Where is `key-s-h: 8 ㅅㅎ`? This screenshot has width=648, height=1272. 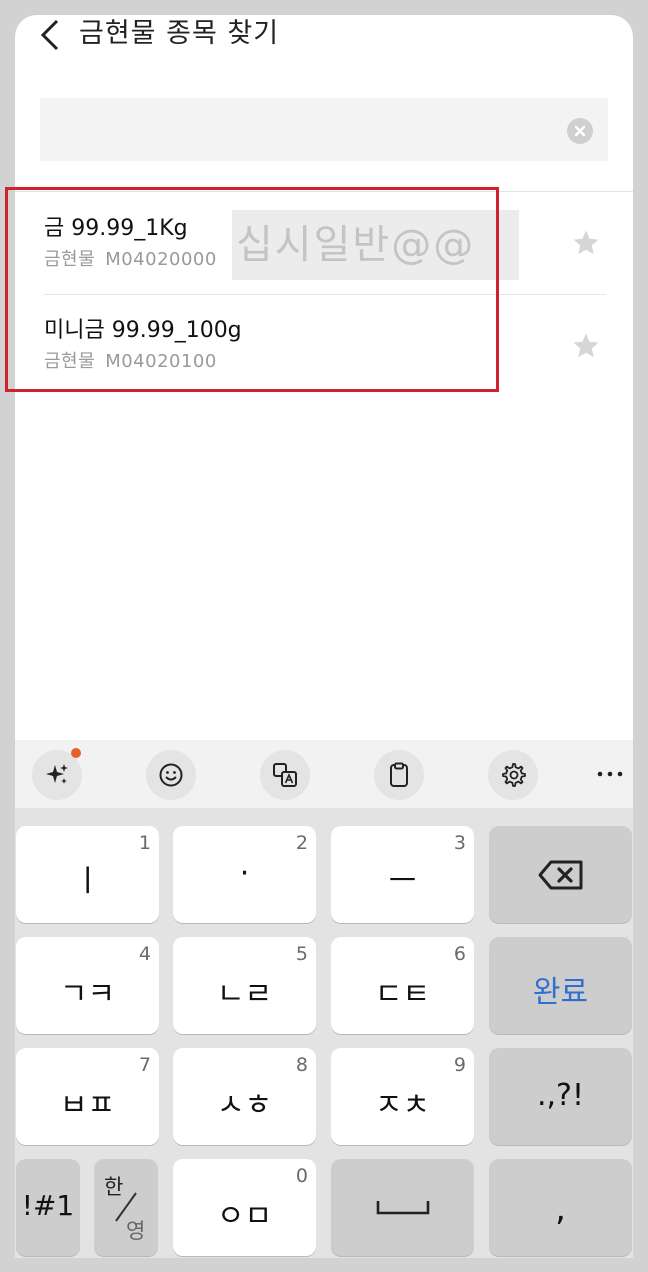
key-s-h: 8 ㅅㅎ is located at coordinates (244, 1096).